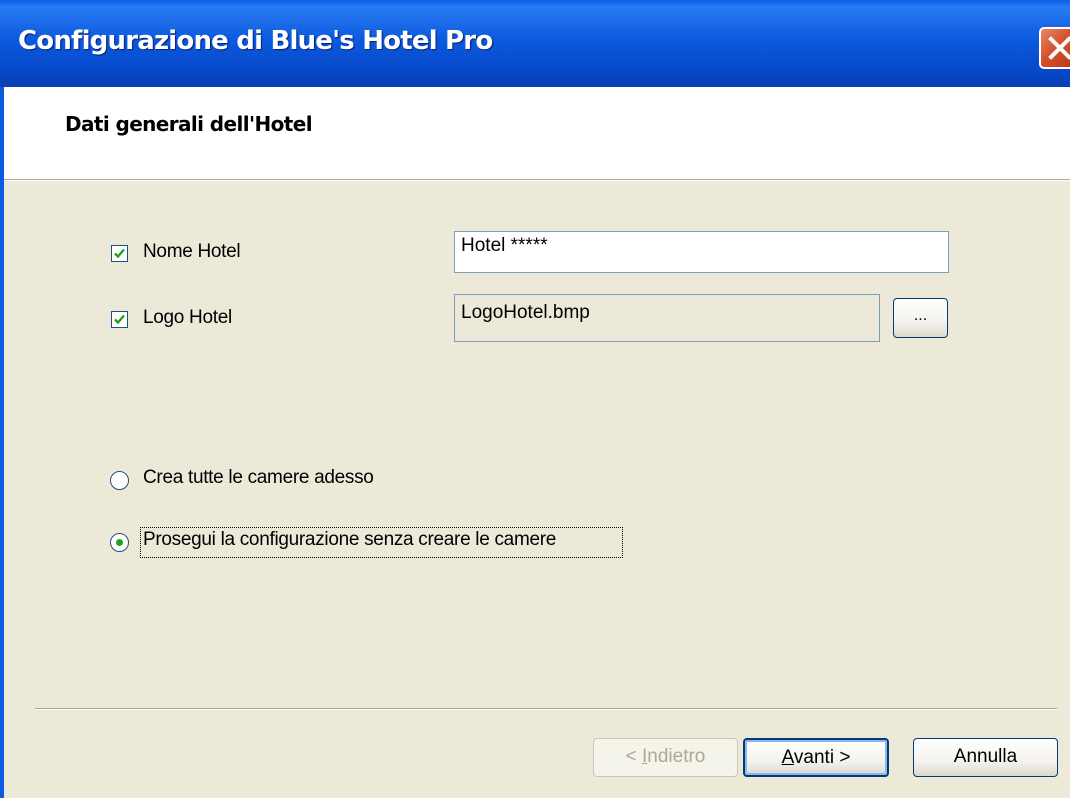  I want to click on logo-hotel-value: LogoHotel.bmp, so click(525, 312).